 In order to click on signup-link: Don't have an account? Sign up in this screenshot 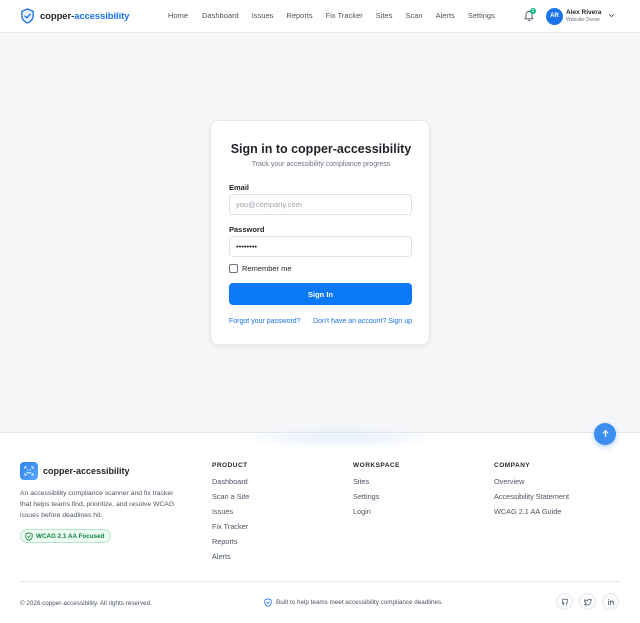, I will do `click(362, 321)`.